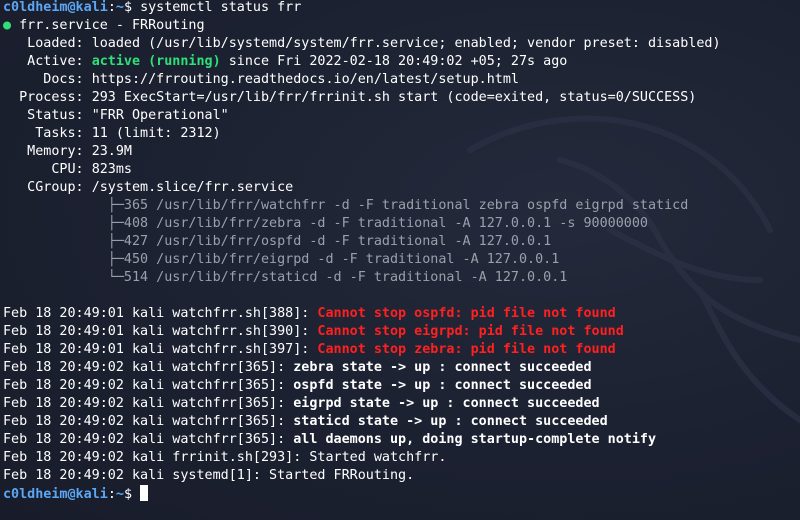 The width and height of the screenshot is (800, 520). Describe the element at coordinates (160, 313) in the screenshot. I see `log-prefix: Feb 18 20:49:01 kali watchfrr.sh[388]:` at that location.